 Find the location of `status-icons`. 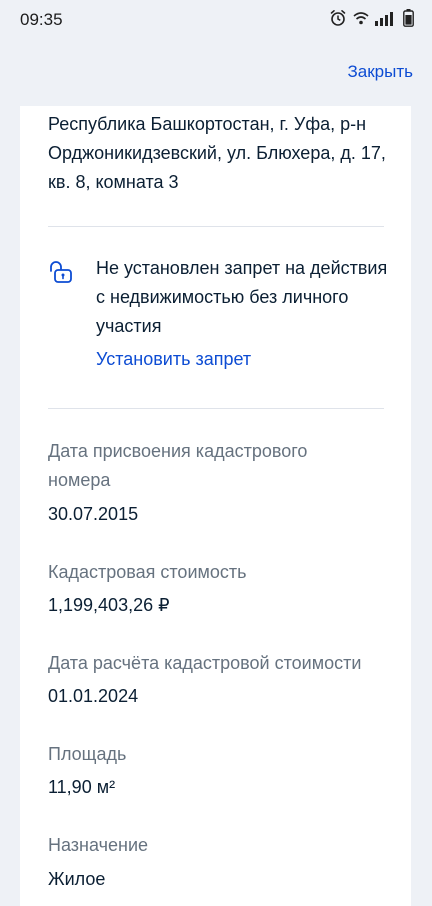

status-icons is located at coordinates (371, 18).